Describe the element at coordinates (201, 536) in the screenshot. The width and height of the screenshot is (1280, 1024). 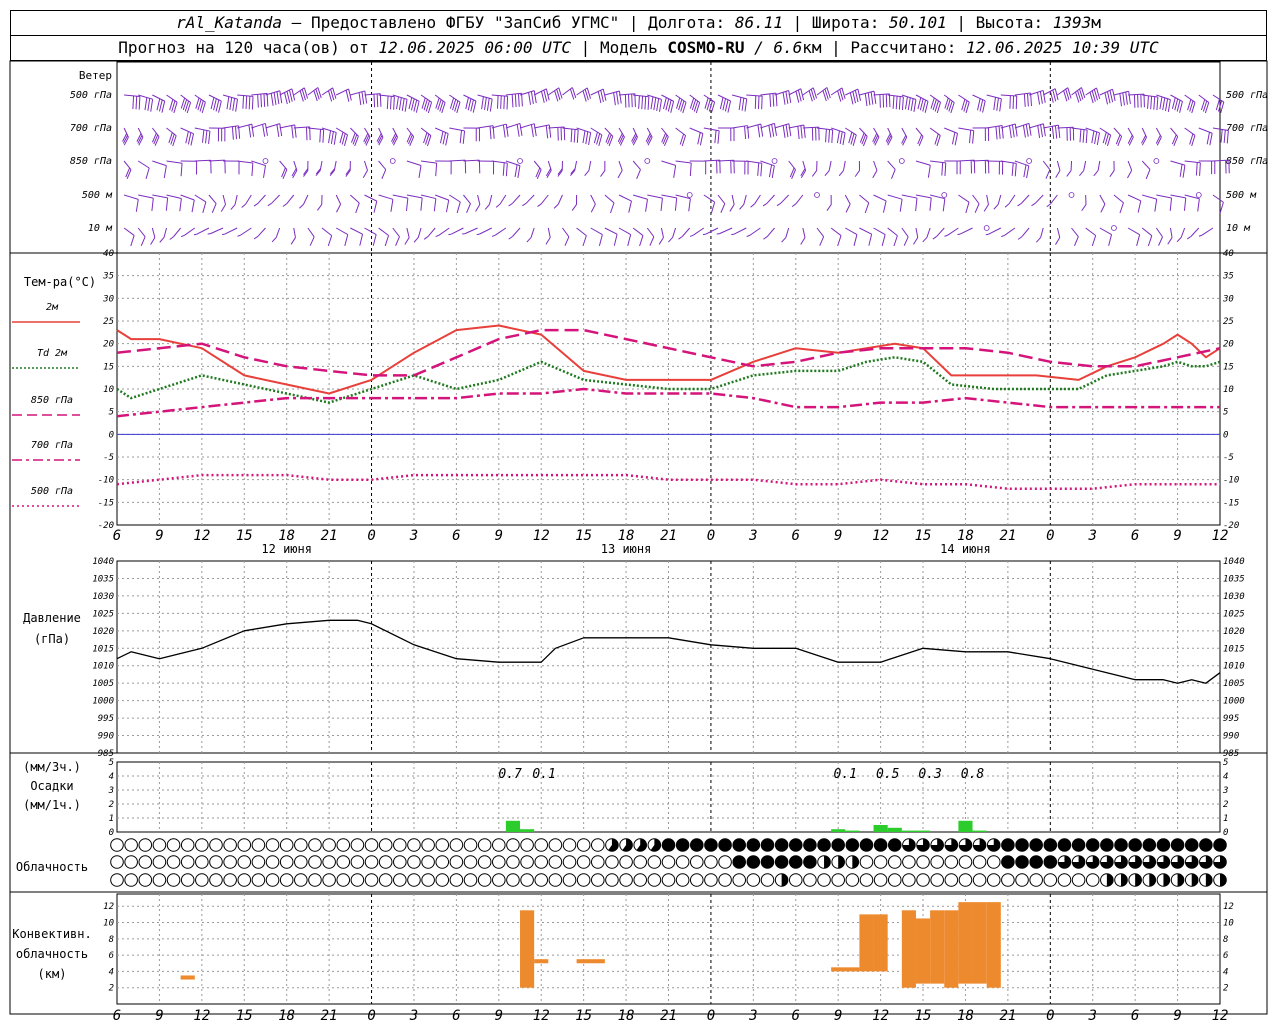
I see `hour-tick-top: 12` at that location.